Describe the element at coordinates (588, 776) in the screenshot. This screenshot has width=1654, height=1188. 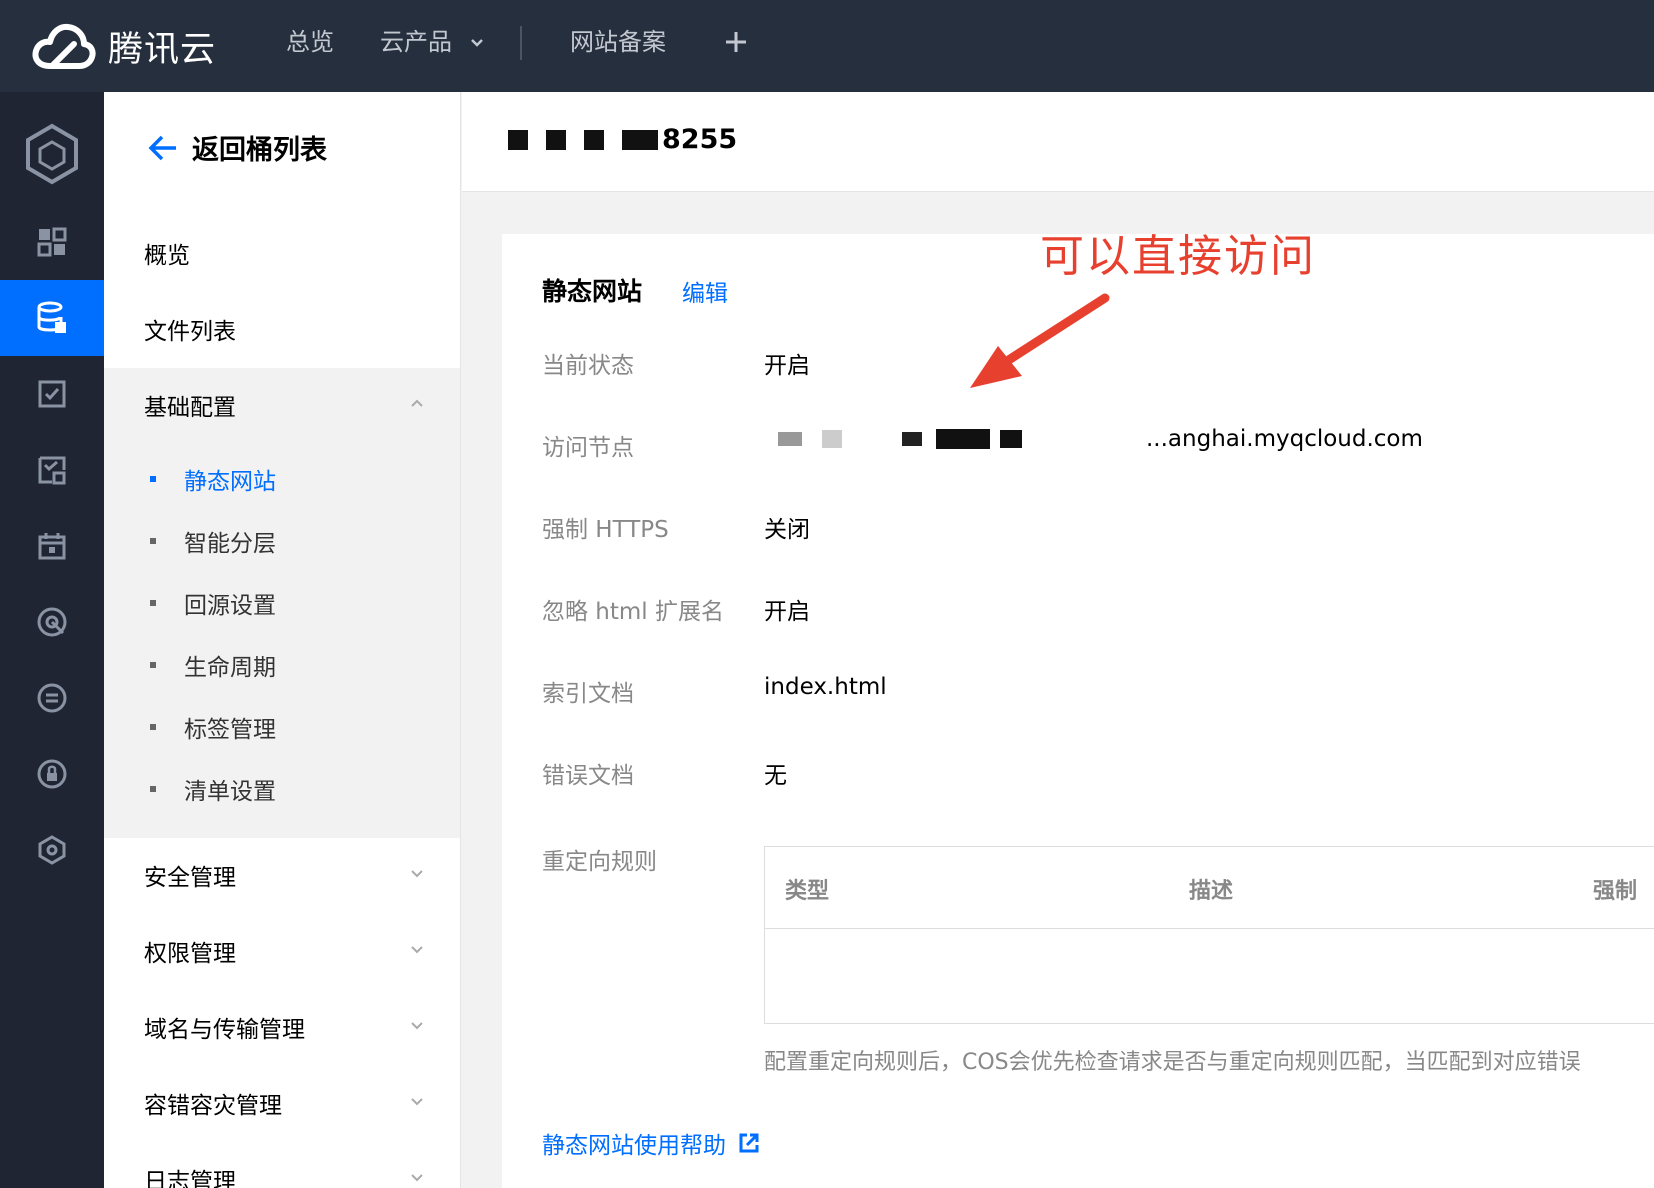
I see `field-label-error-doc: 错误文档` at that location.